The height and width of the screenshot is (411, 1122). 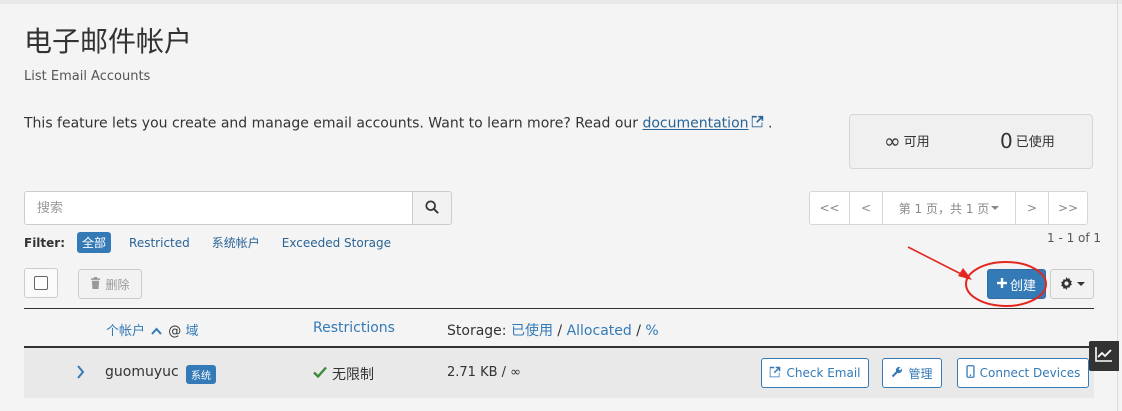 I want to click on annotation-arrow-line, so click(x=936, y=261).